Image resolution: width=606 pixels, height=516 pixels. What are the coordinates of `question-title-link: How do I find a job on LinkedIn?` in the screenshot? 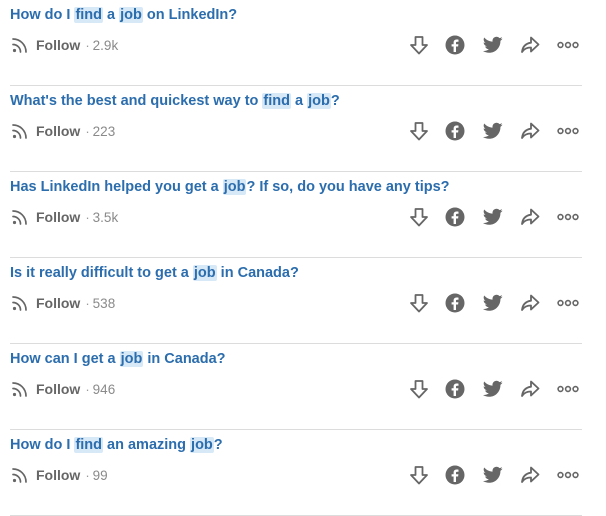 It's located at (123, 15).